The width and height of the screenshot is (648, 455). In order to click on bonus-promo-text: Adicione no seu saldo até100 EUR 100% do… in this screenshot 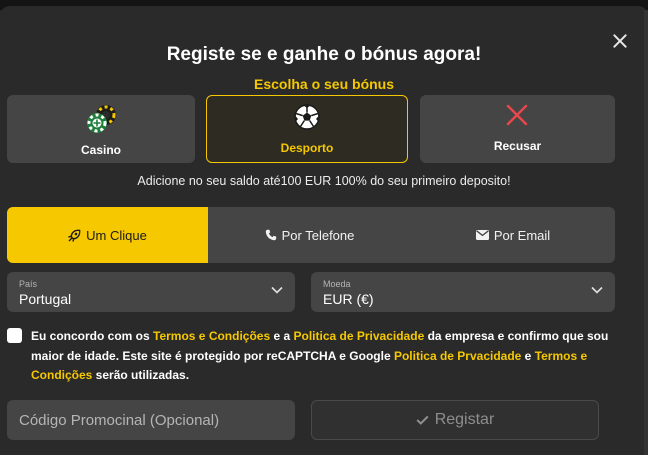, I will do `click(324, 181)`.